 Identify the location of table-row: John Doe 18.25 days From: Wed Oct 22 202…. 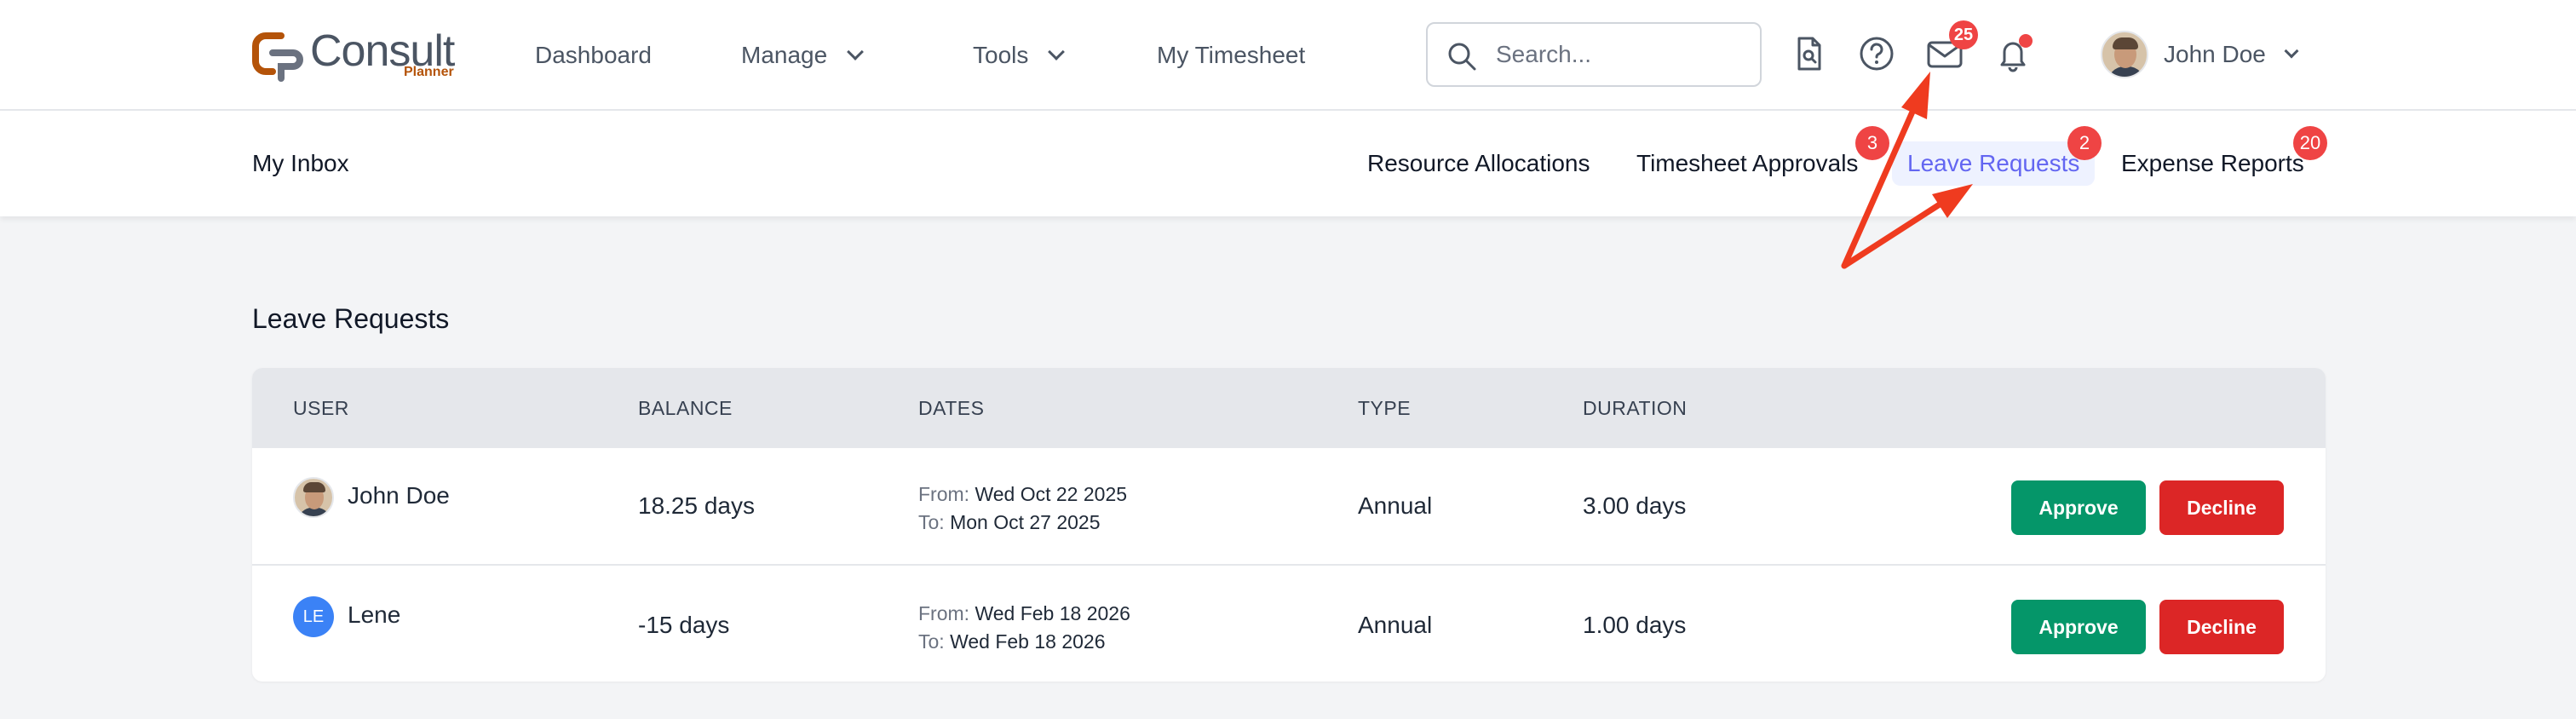
(1289, 507).